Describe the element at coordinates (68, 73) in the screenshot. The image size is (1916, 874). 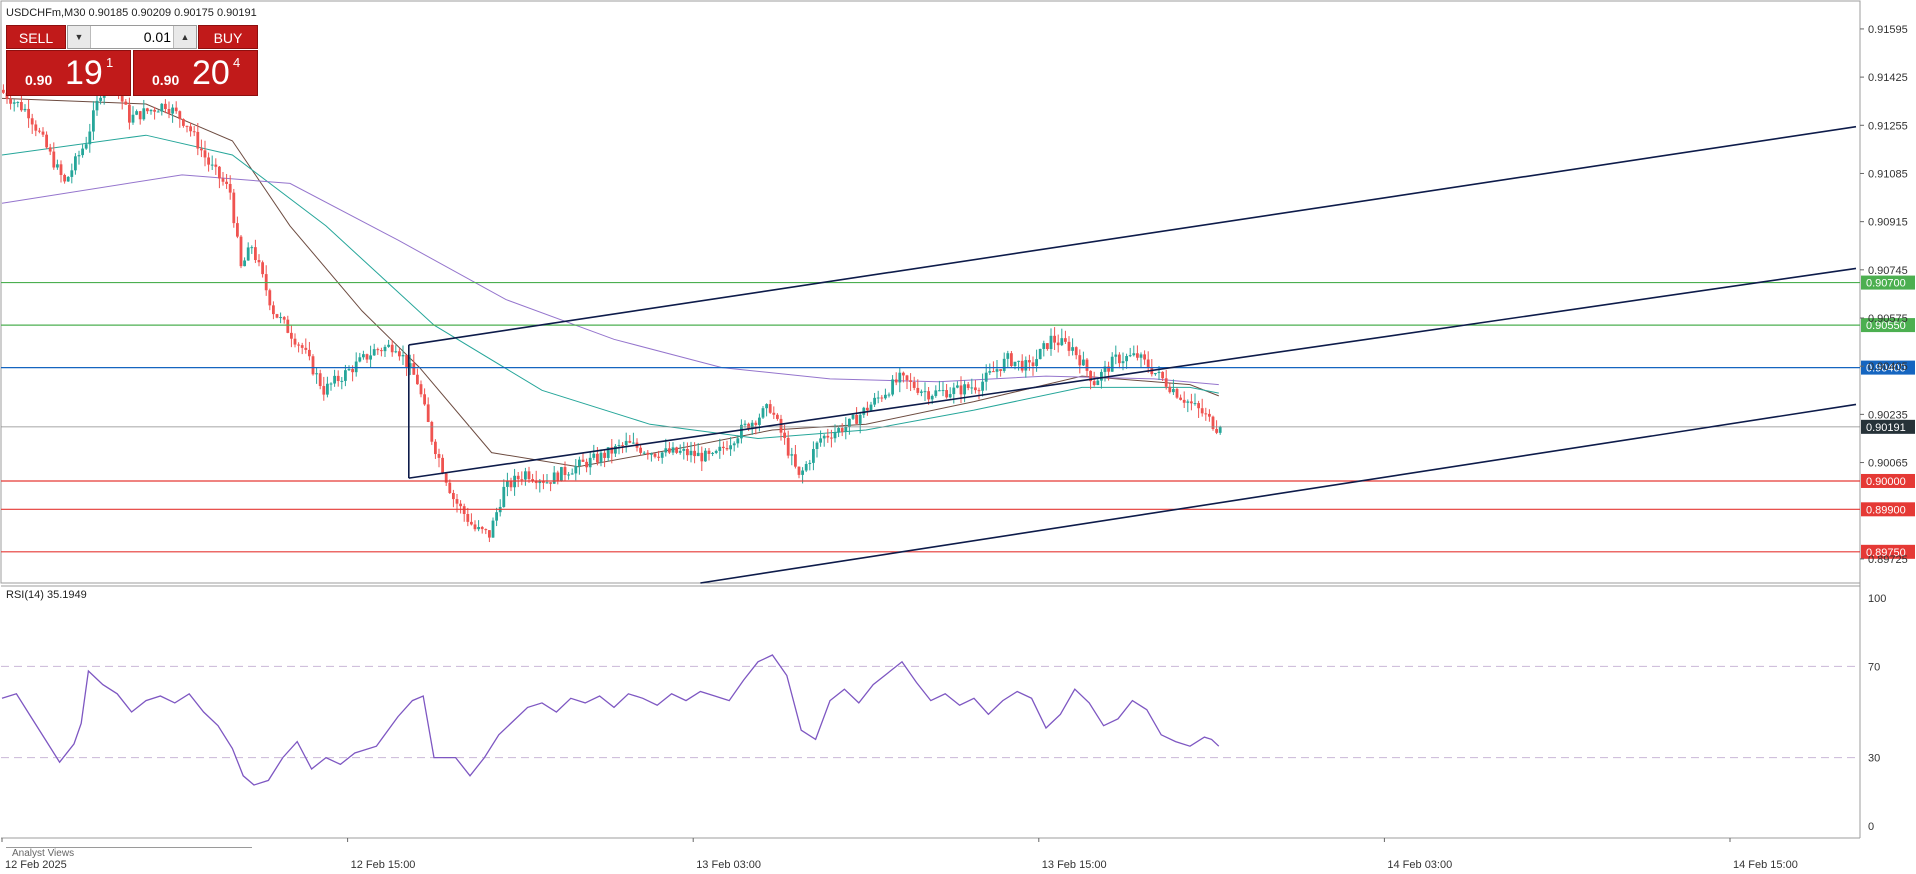
I see `sell-price-display: 0.90 19 1` at that location.